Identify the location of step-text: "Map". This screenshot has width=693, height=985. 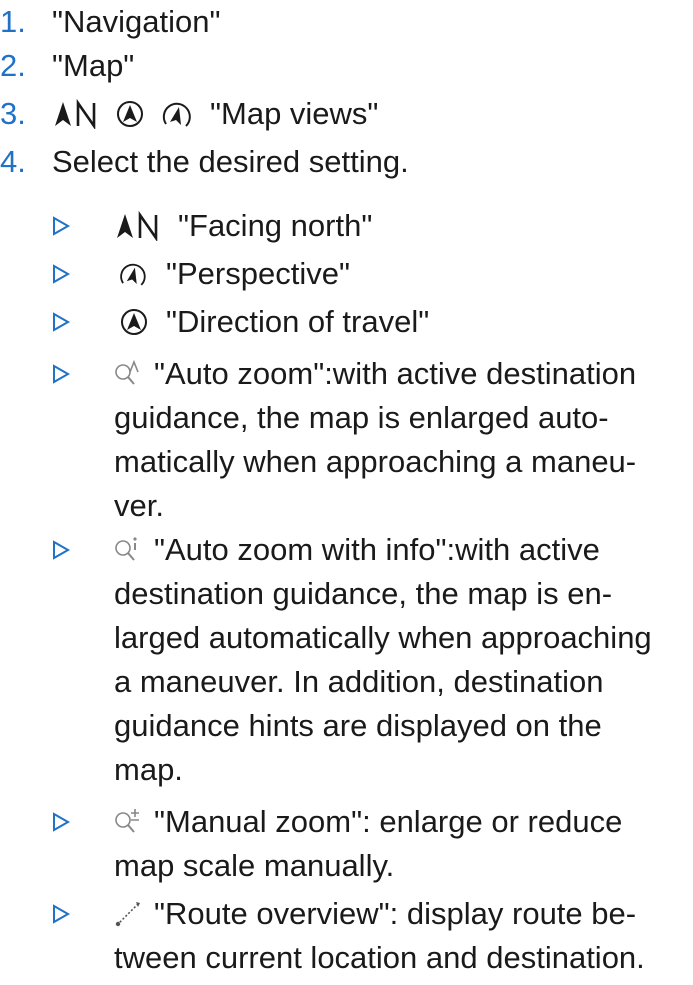
(93, 65).